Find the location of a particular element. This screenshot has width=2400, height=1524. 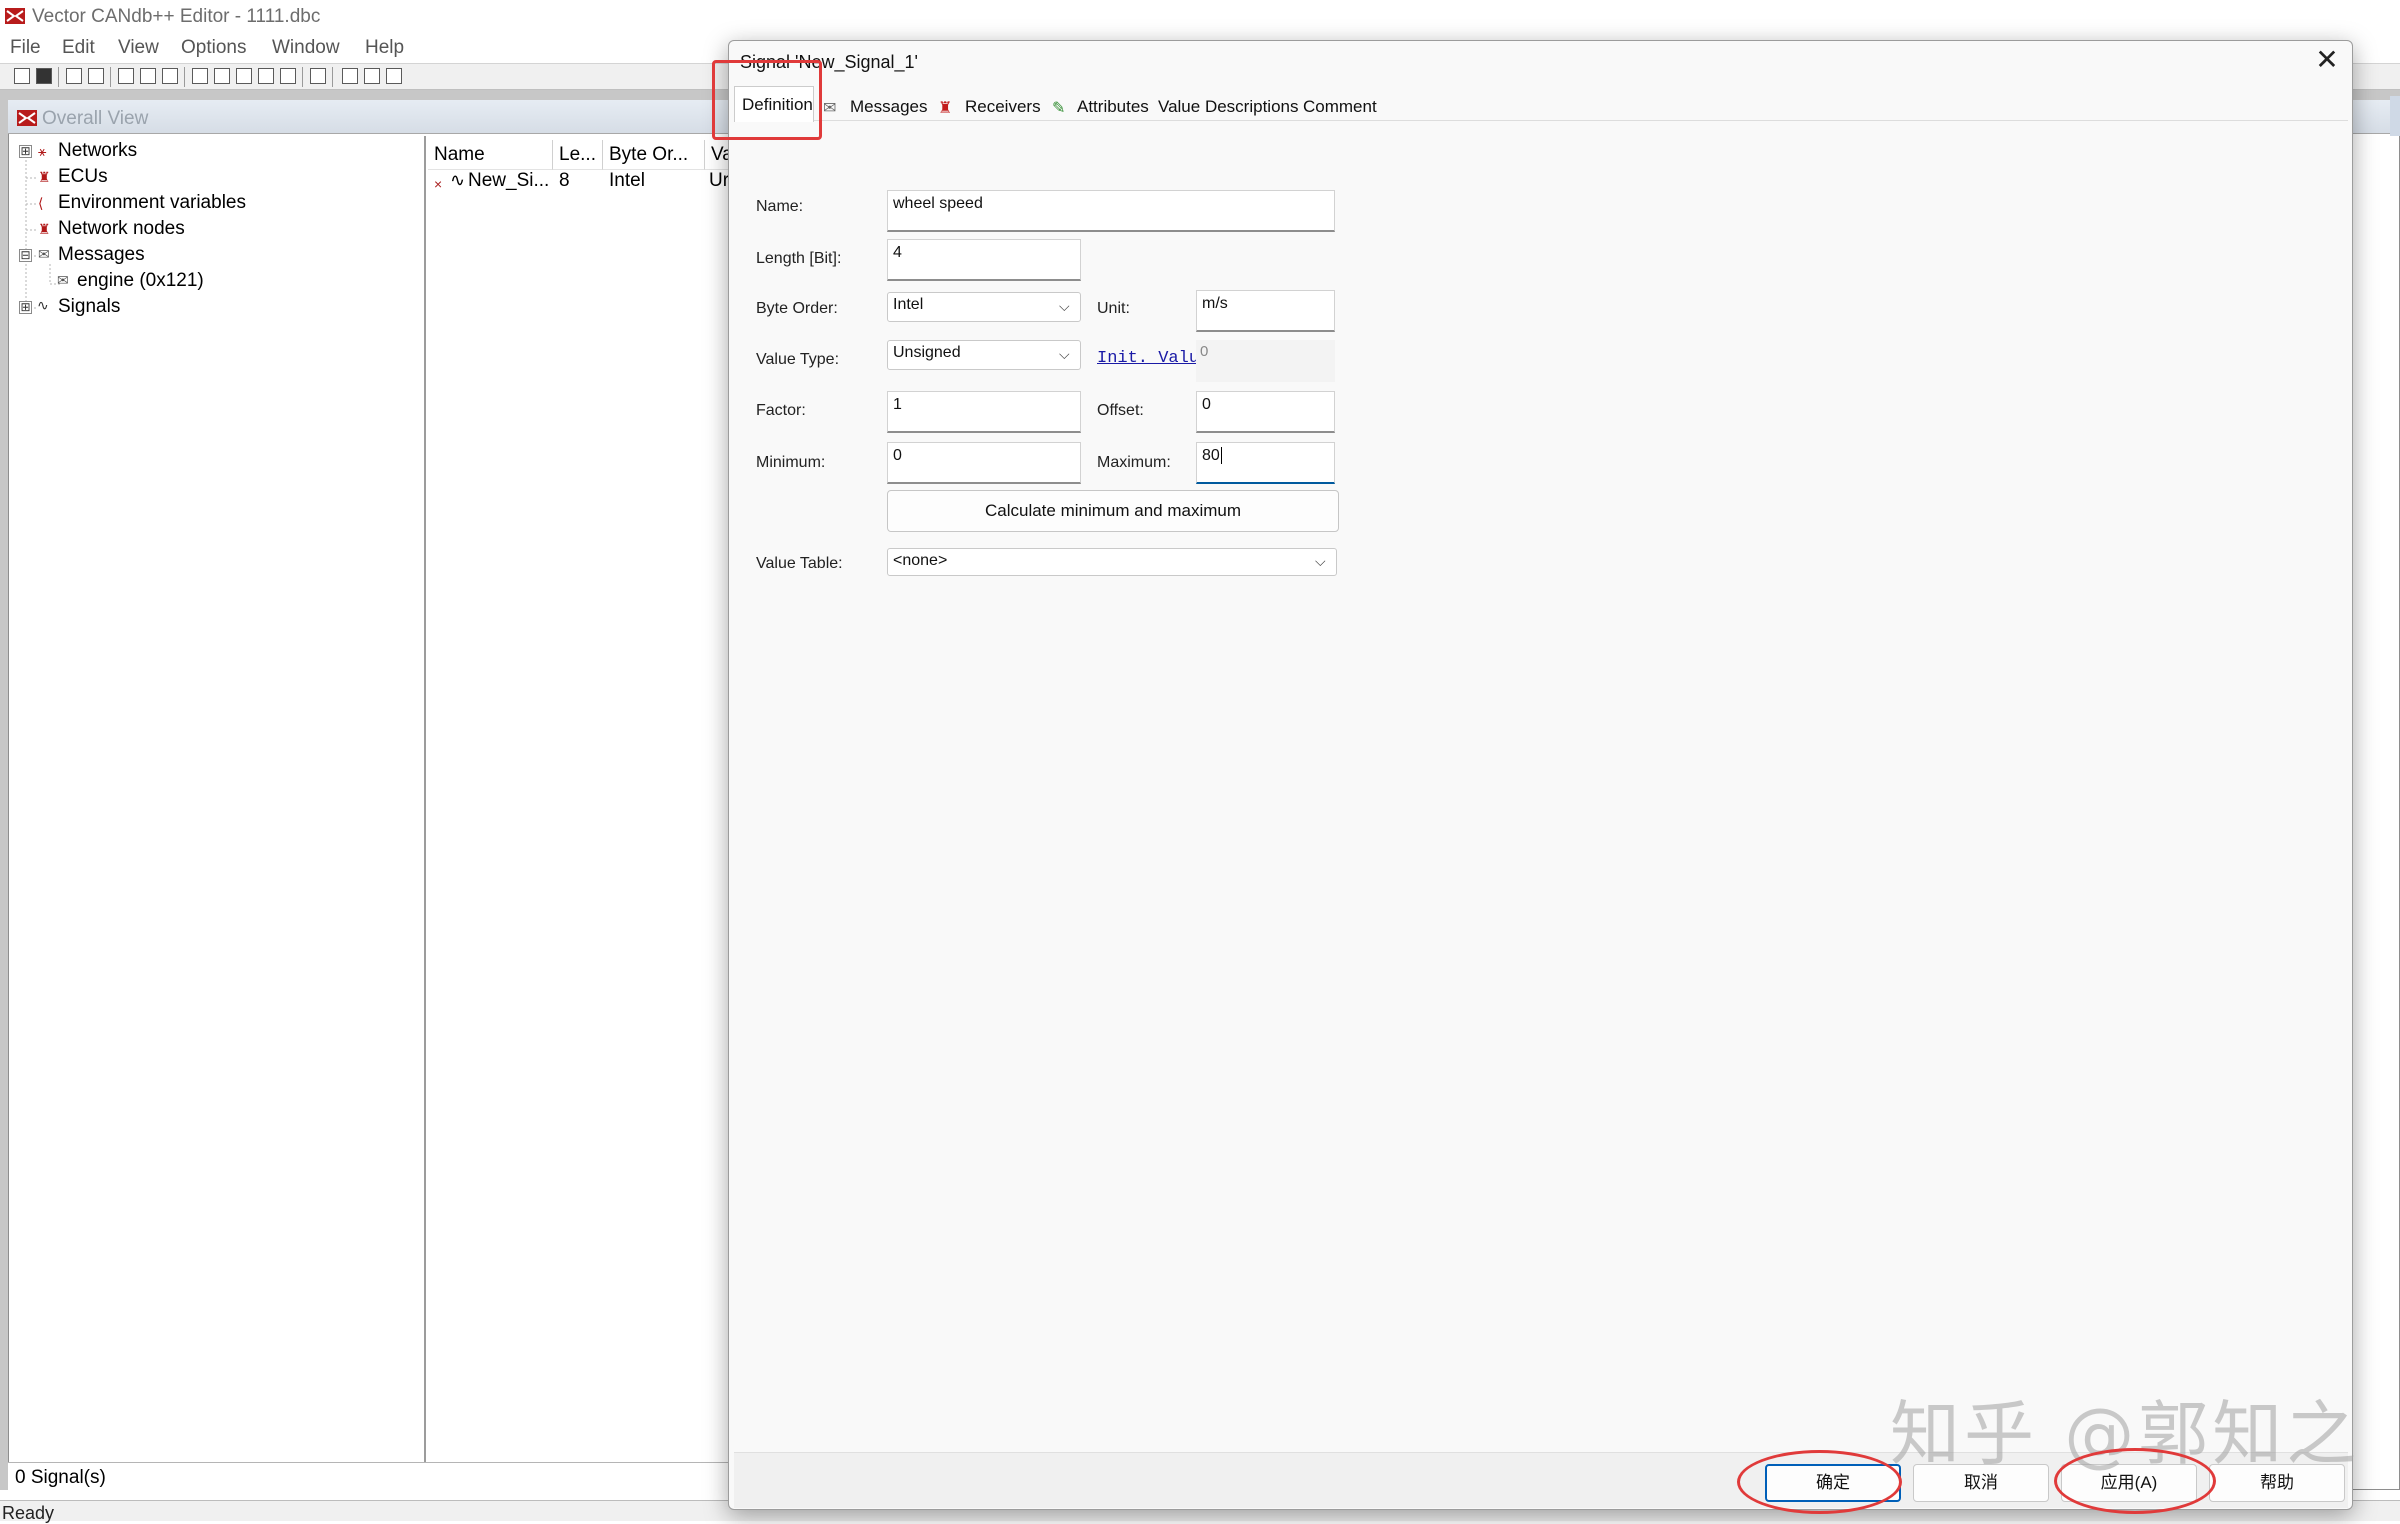

receiver-icon: ♜ is located at coordinates (945, 108).